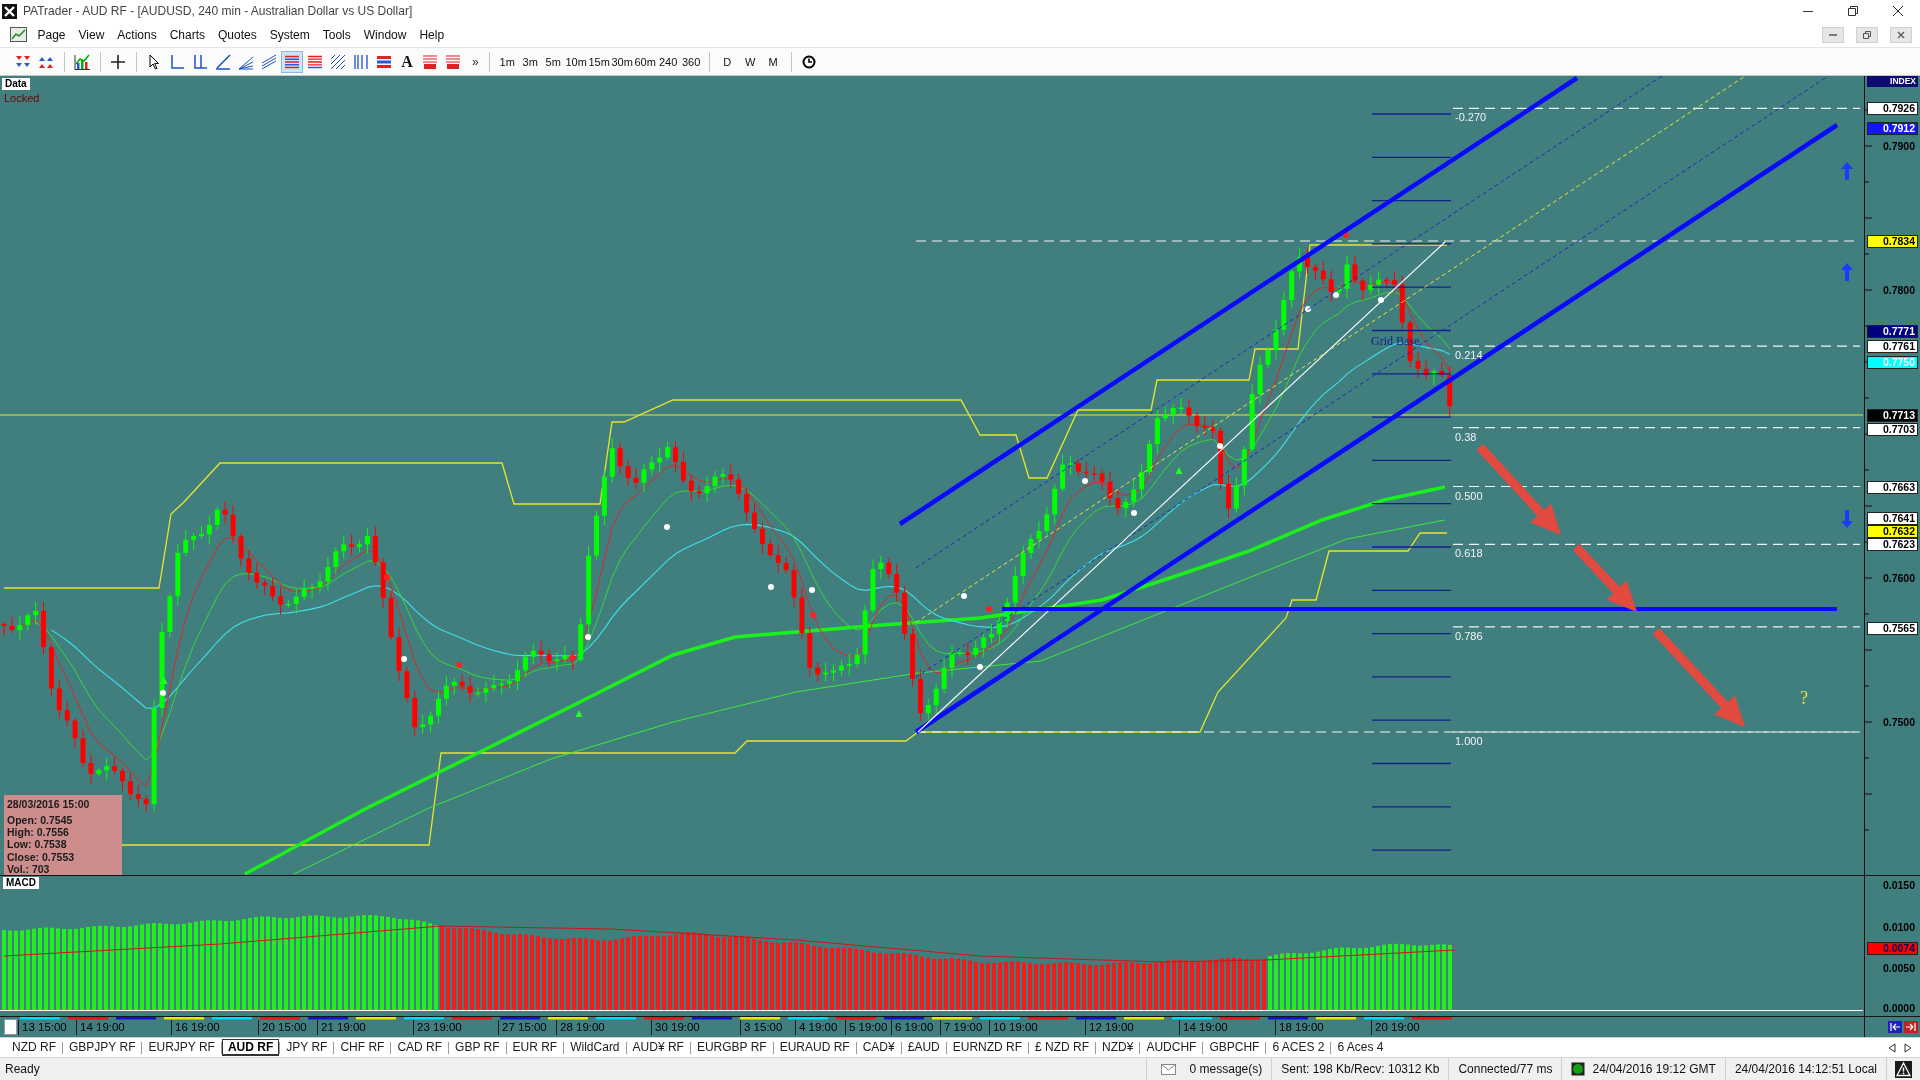 This screenshot has width=1920, height=1080. What do you see at coordinates (22, 98) in the screenshot?
I see `lock-status: Locked` at bounding box center [22, 98].